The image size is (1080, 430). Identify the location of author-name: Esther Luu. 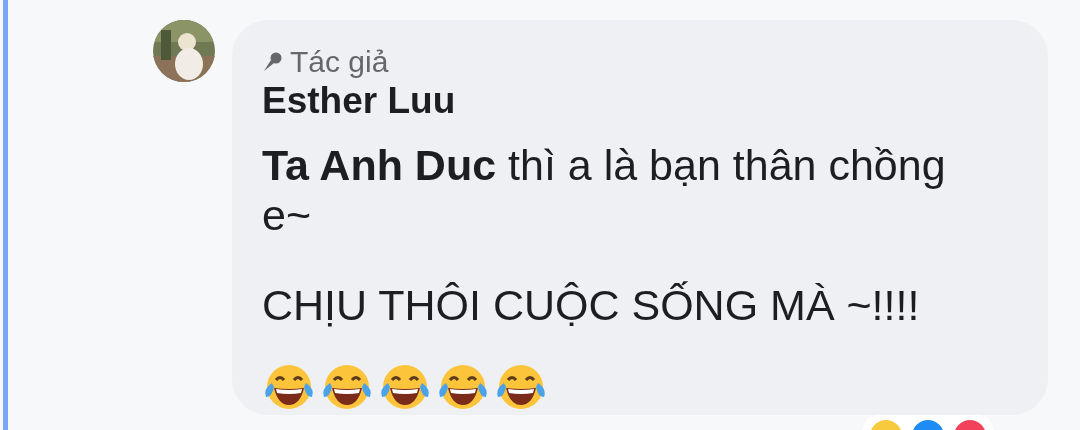
(640, 101).